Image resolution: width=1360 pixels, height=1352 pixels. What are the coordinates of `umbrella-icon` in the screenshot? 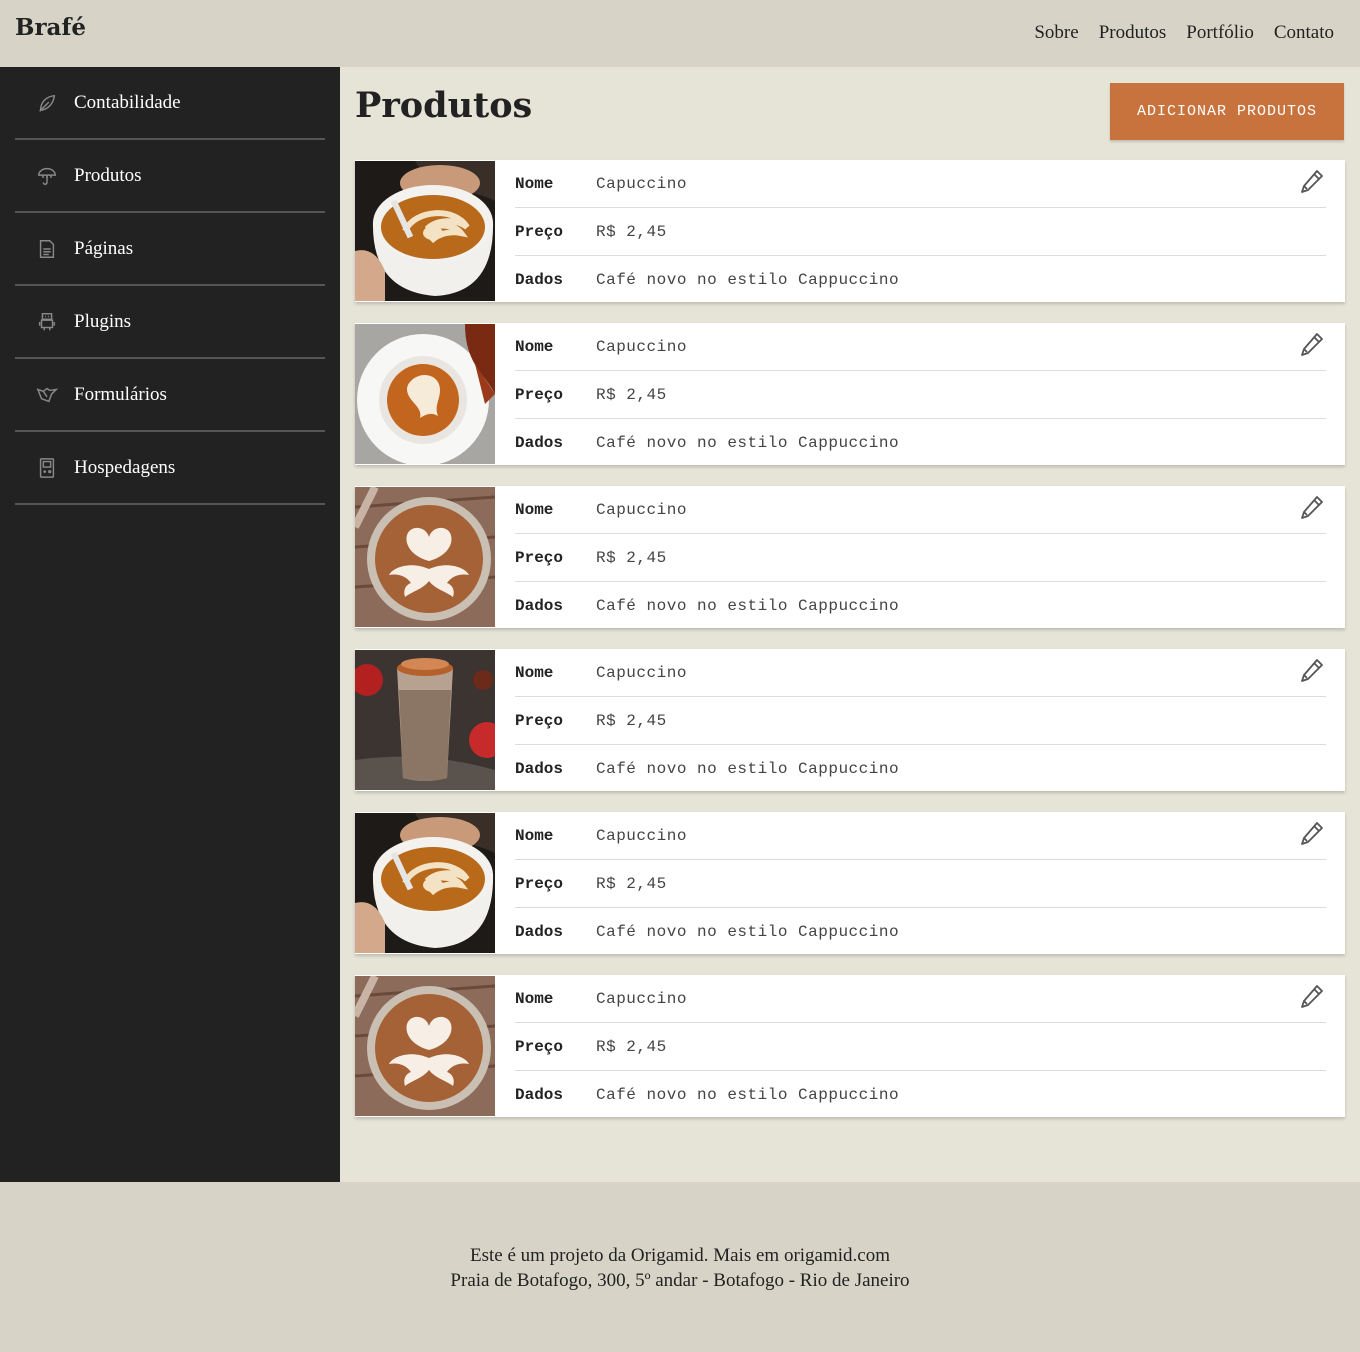 It's located at (47, 176).